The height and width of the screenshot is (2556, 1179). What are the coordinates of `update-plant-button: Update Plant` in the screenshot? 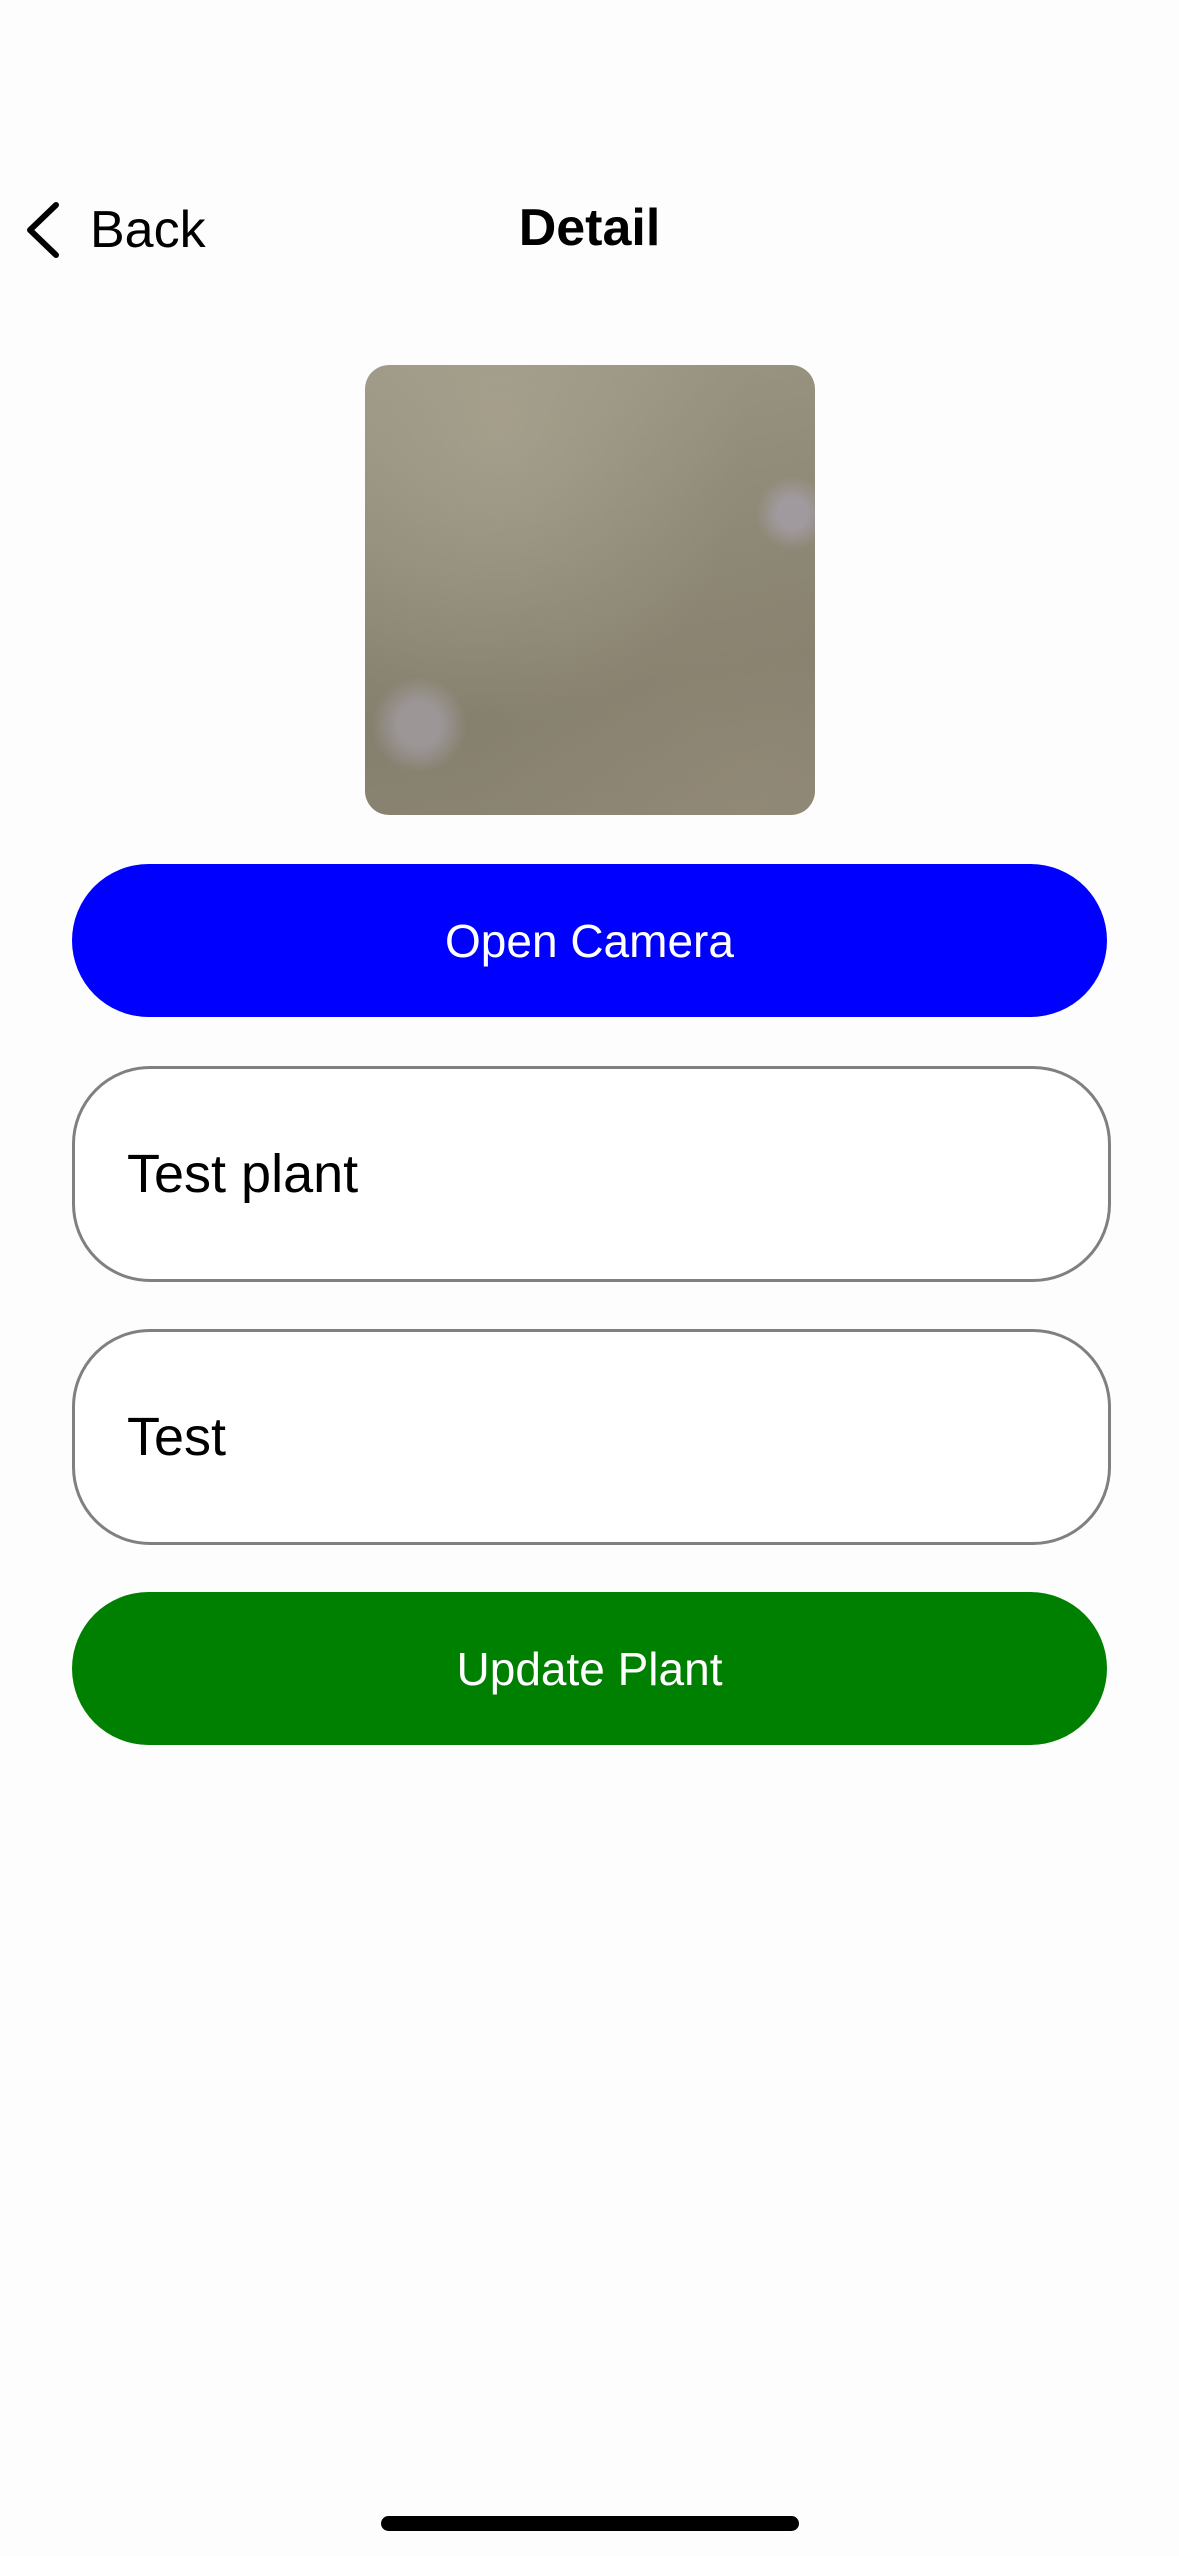 It's located at (589, 1668).